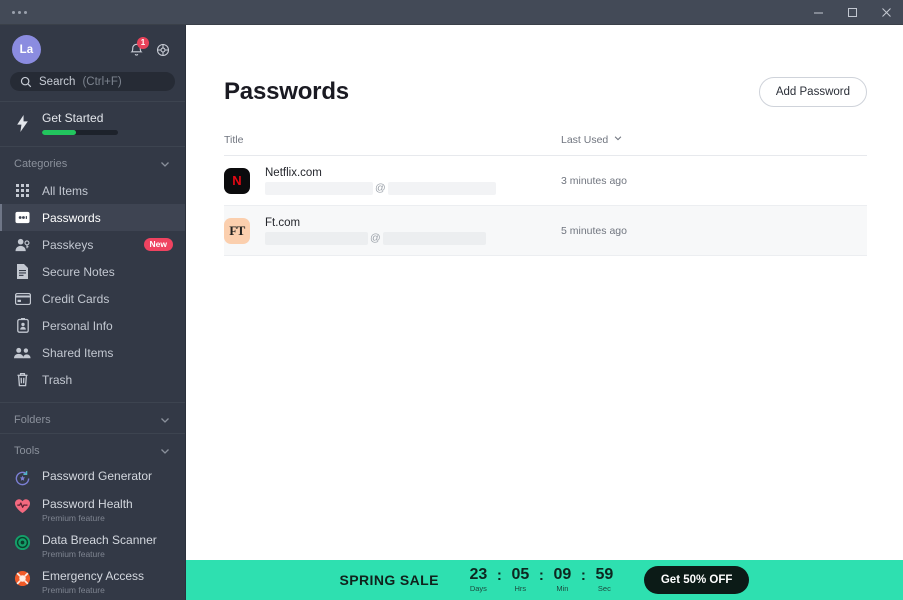 Image resolution: width=903 pixels, height=600 pixels. Describe the element at coordinates (92, 379) in the screenshot. I see `sidebar-item-trash: Trash` at that location.